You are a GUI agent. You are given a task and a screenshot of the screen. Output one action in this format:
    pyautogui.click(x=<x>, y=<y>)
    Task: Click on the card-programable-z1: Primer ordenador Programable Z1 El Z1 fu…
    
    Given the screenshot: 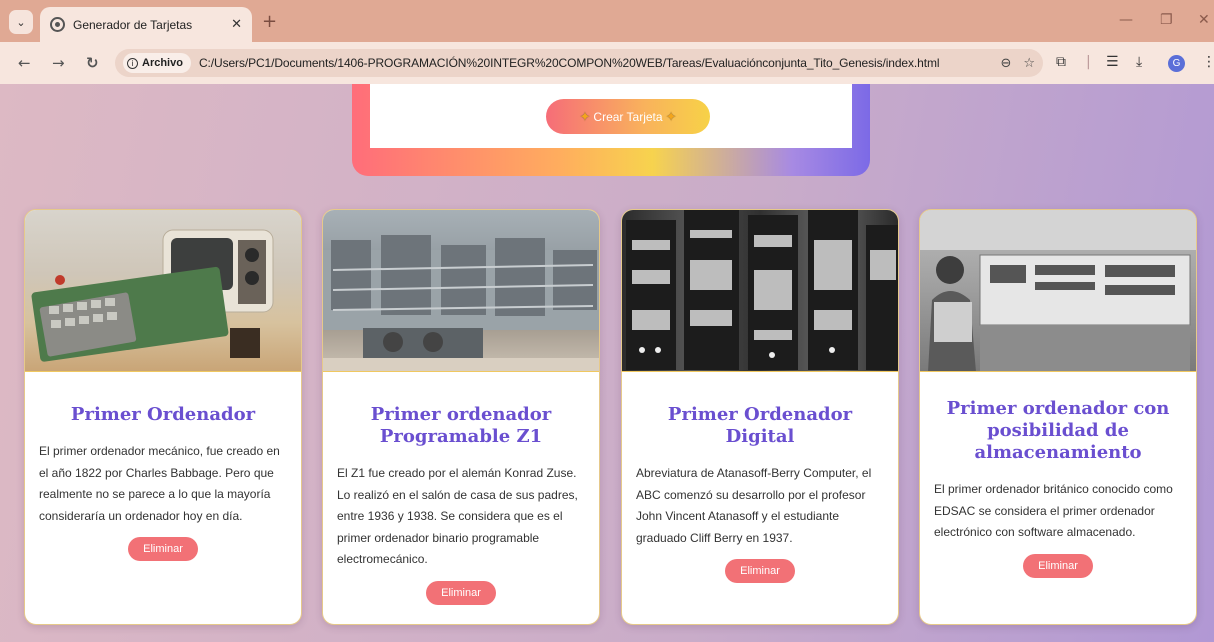 What is the action you would take?
    pyautogui.click(x=461, y=417)
    